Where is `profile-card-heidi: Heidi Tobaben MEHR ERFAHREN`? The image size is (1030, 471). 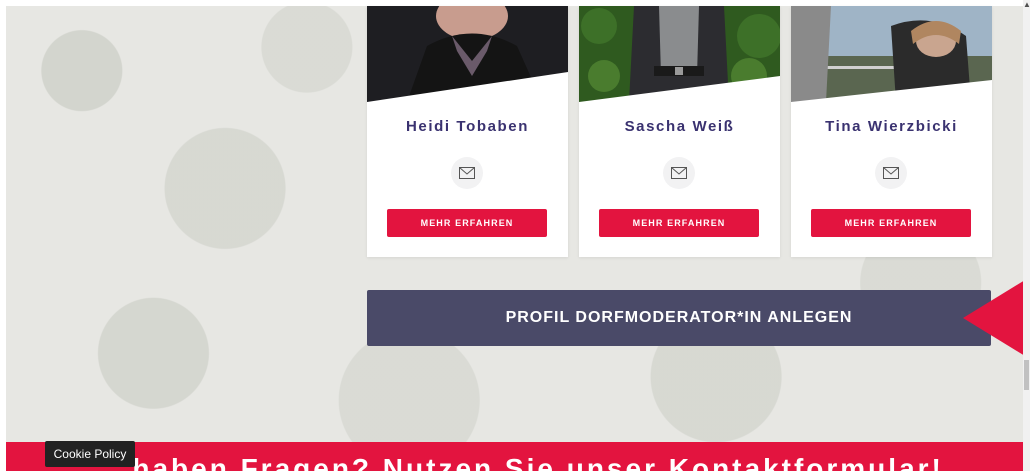
profile-card-heidi: Heidi Tobaben MEHR ERFAHREN is located at coordinates (467, 131).